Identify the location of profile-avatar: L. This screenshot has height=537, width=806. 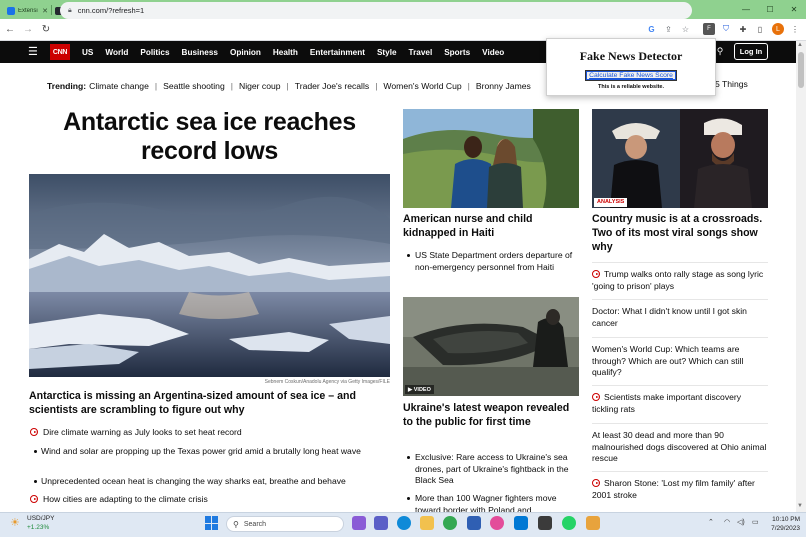
(778, 29).